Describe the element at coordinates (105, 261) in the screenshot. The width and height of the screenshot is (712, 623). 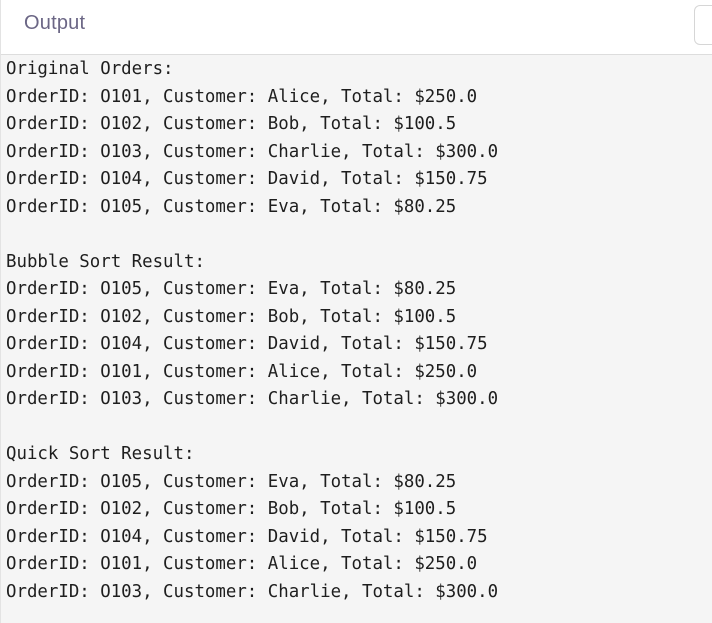
I see `output-line: Bubble Sort Result:` at that location.